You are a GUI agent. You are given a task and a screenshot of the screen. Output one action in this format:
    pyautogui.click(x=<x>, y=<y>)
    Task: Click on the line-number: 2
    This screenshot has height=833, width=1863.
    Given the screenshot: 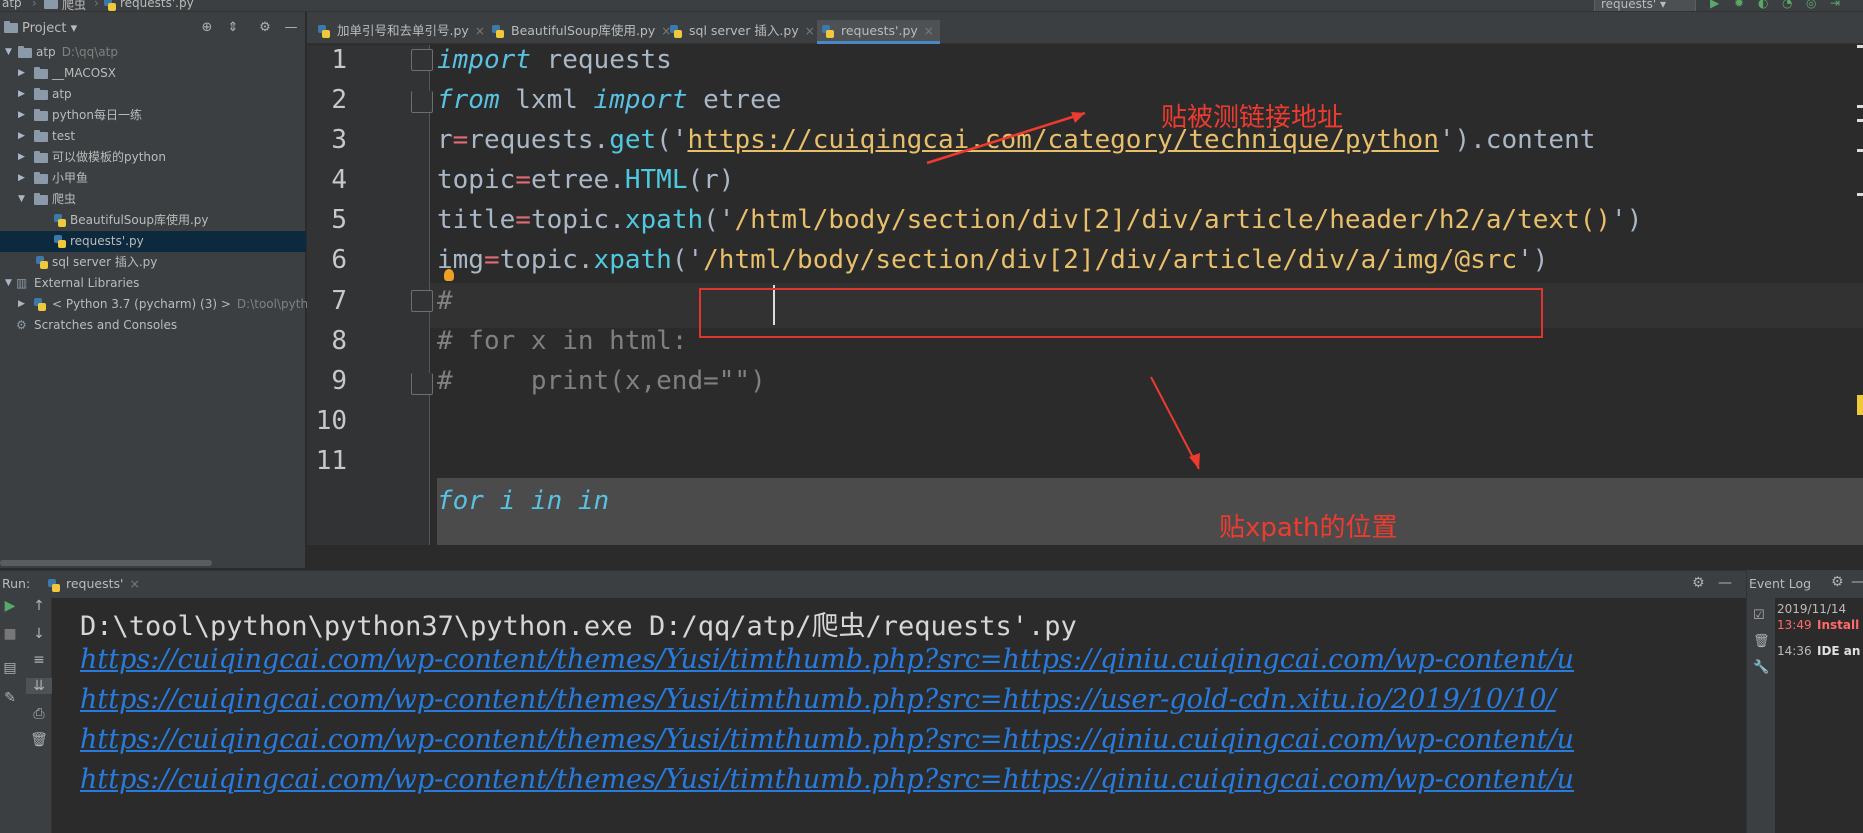 What is the action you would take?
    pyautogui.click(x=339, y=100)
    